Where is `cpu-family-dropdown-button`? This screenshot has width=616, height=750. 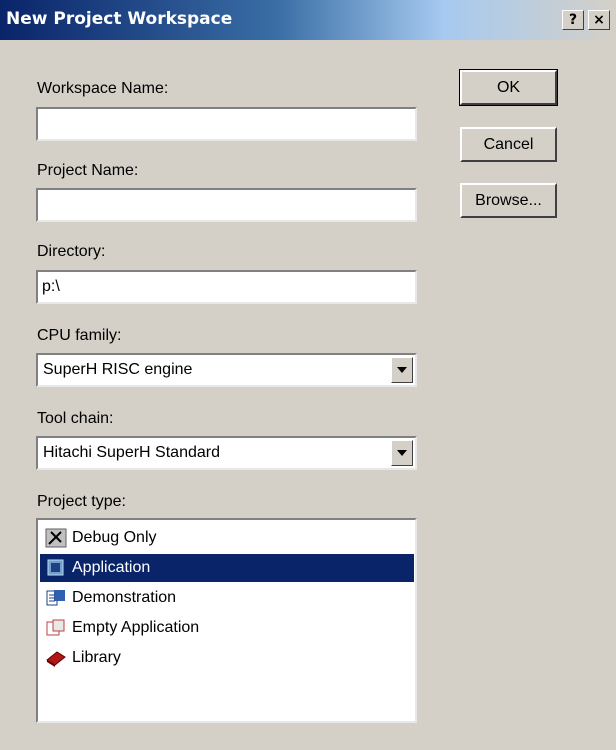 cpu-family-dropdown-button is located at coordinates (402, 370).